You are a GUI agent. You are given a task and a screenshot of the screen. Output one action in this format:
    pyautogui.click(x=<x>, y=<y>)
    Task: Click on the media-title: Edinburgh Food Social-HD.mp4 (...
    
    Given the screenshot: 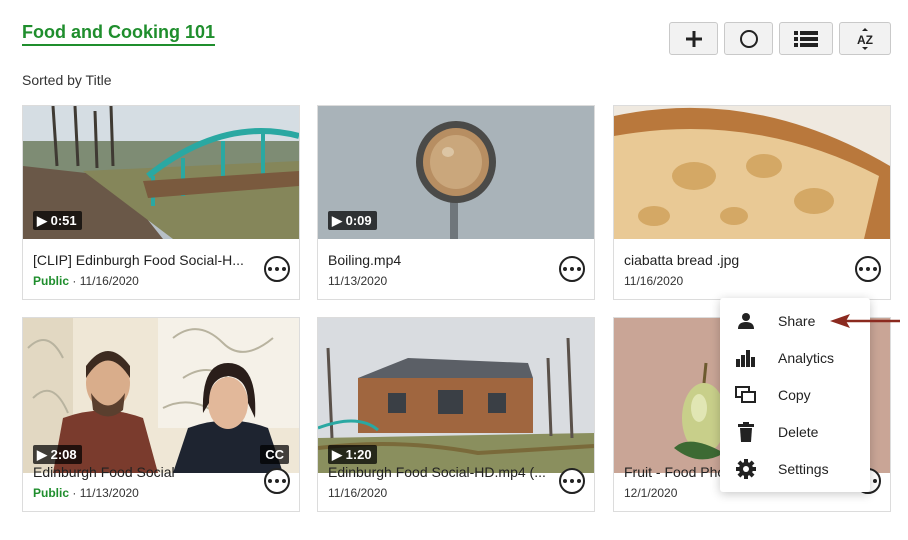 What is the action you would take?
    pyautogui.click(x=437, y=472)
    